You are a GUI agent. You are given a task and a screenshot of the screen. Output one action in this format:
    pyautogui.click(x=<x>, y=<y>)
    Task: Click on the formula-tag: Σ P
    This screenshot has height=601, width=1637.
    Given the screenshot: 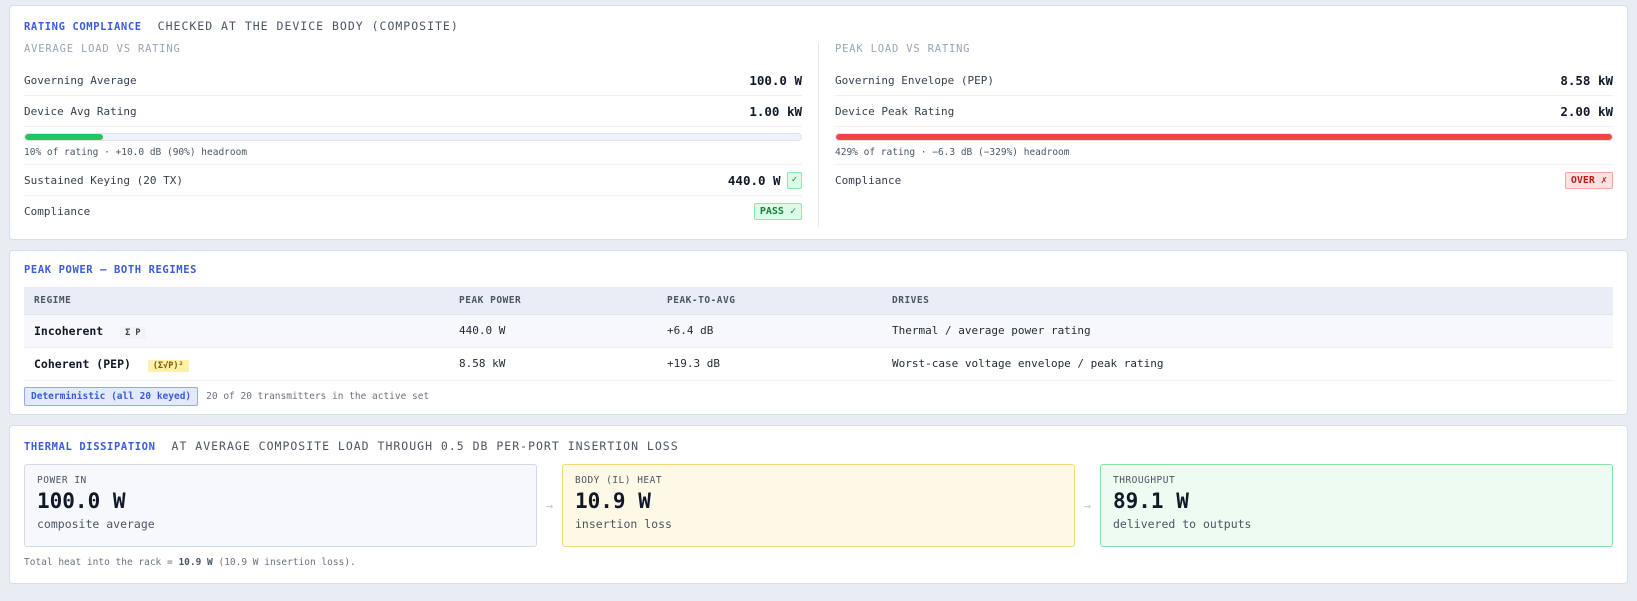 What is the action you would take?
    pyautogui.click(x=133, y=332)
    